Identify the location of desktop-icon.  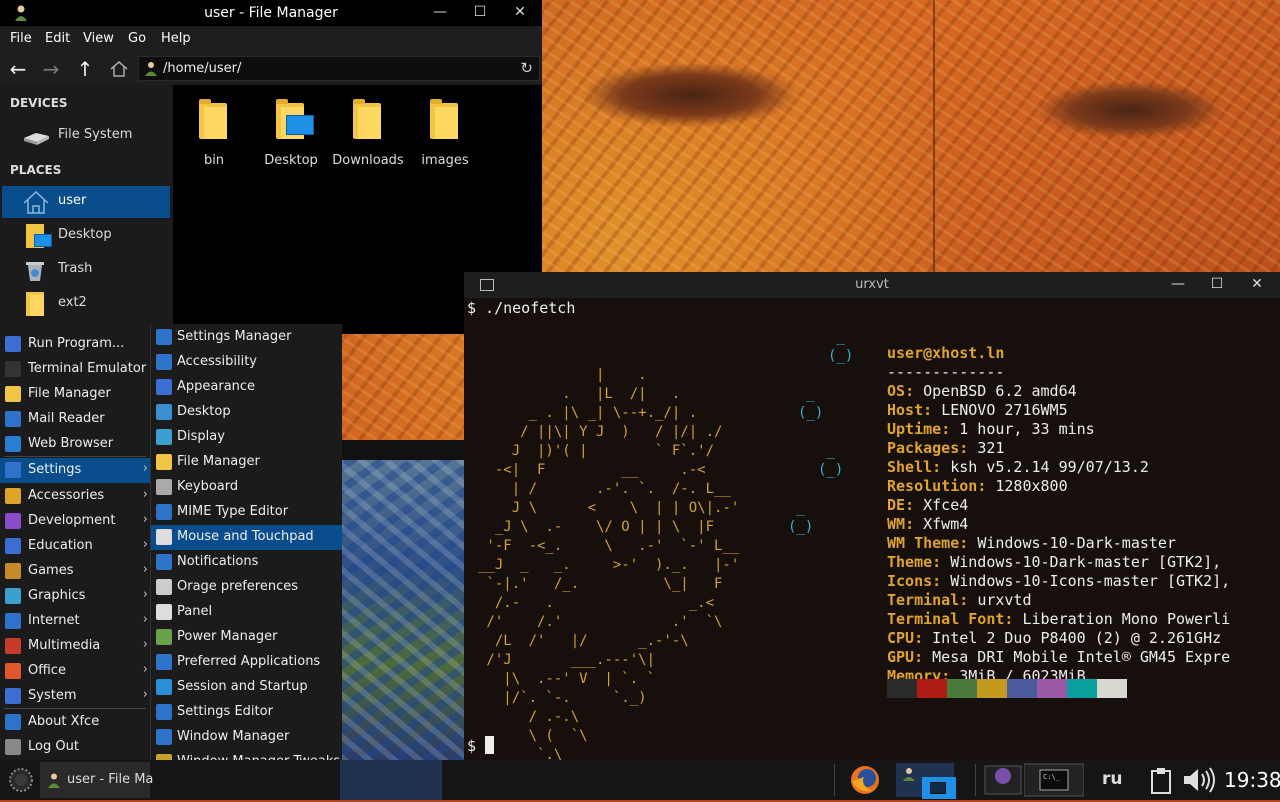
(164, 412).